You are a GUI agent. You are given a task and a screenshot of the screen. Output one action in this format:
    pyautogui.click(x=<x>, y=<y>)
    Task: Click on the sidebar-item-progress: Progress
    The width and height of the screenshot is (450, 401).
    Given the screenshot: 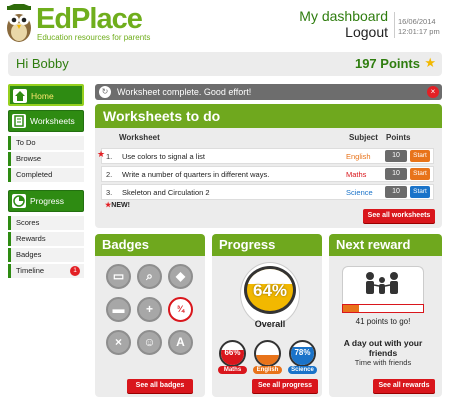 What is the action you would take?
    pyautogui.click(x=46, y=201)
    